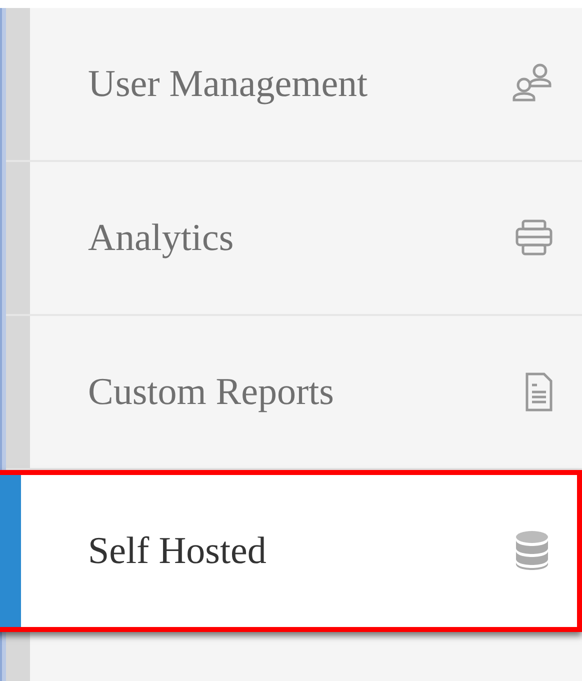 Image resolution: width=582 pixels, height=681 pixels. What do you see at coordinates (532, 551) in the screenshot?
I see `database-icon` at bounding box center [532, 551].